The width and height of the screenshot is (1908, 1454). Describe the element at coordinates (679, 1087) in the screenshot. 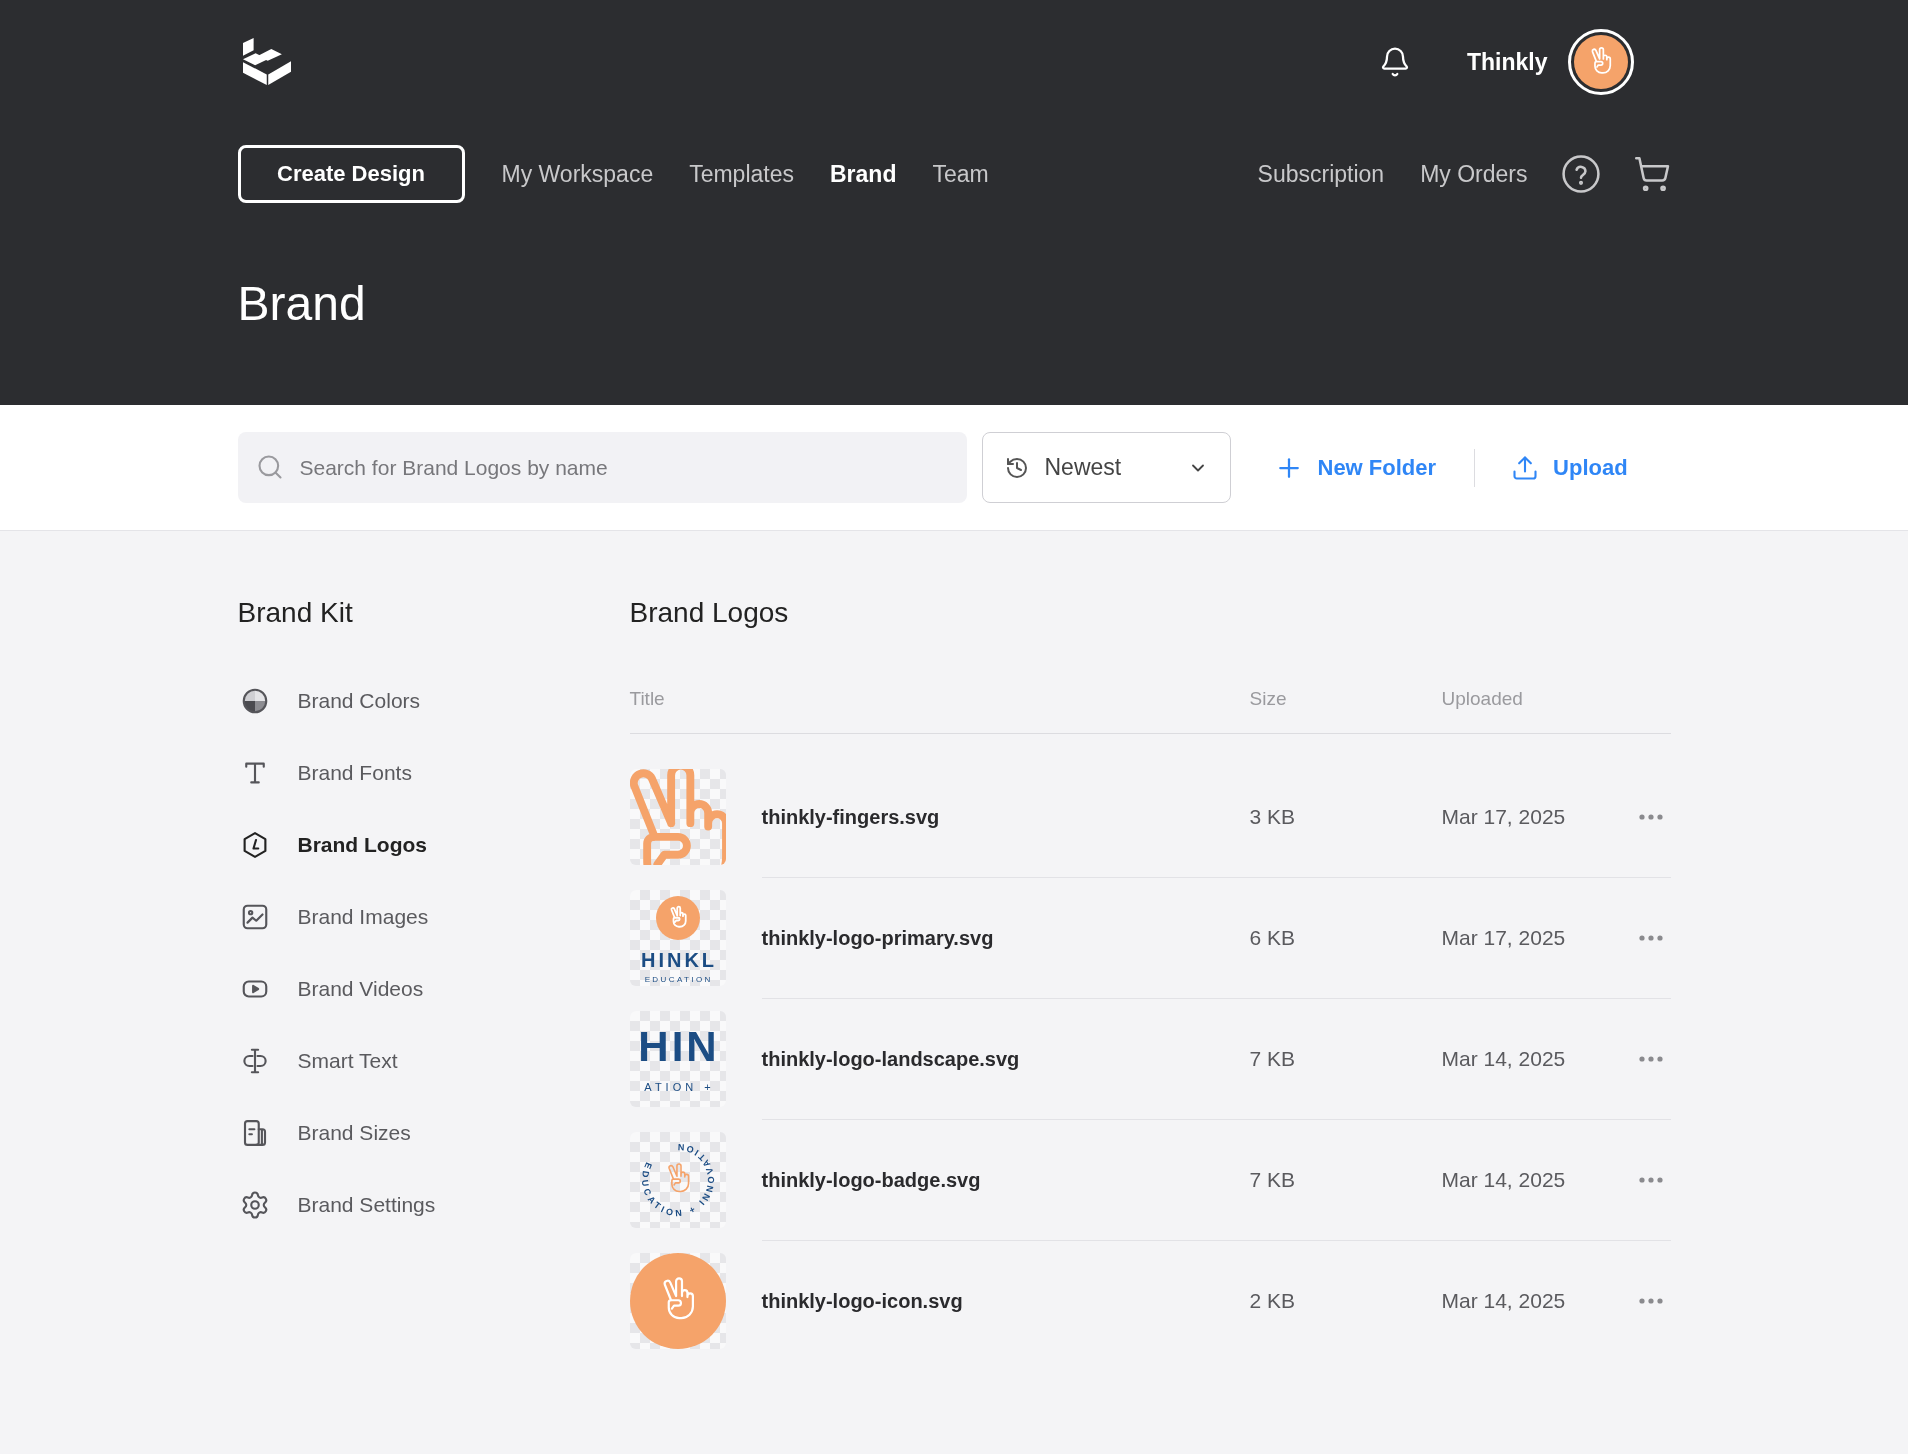

I see `logo-tagline: ATION +` at that location.